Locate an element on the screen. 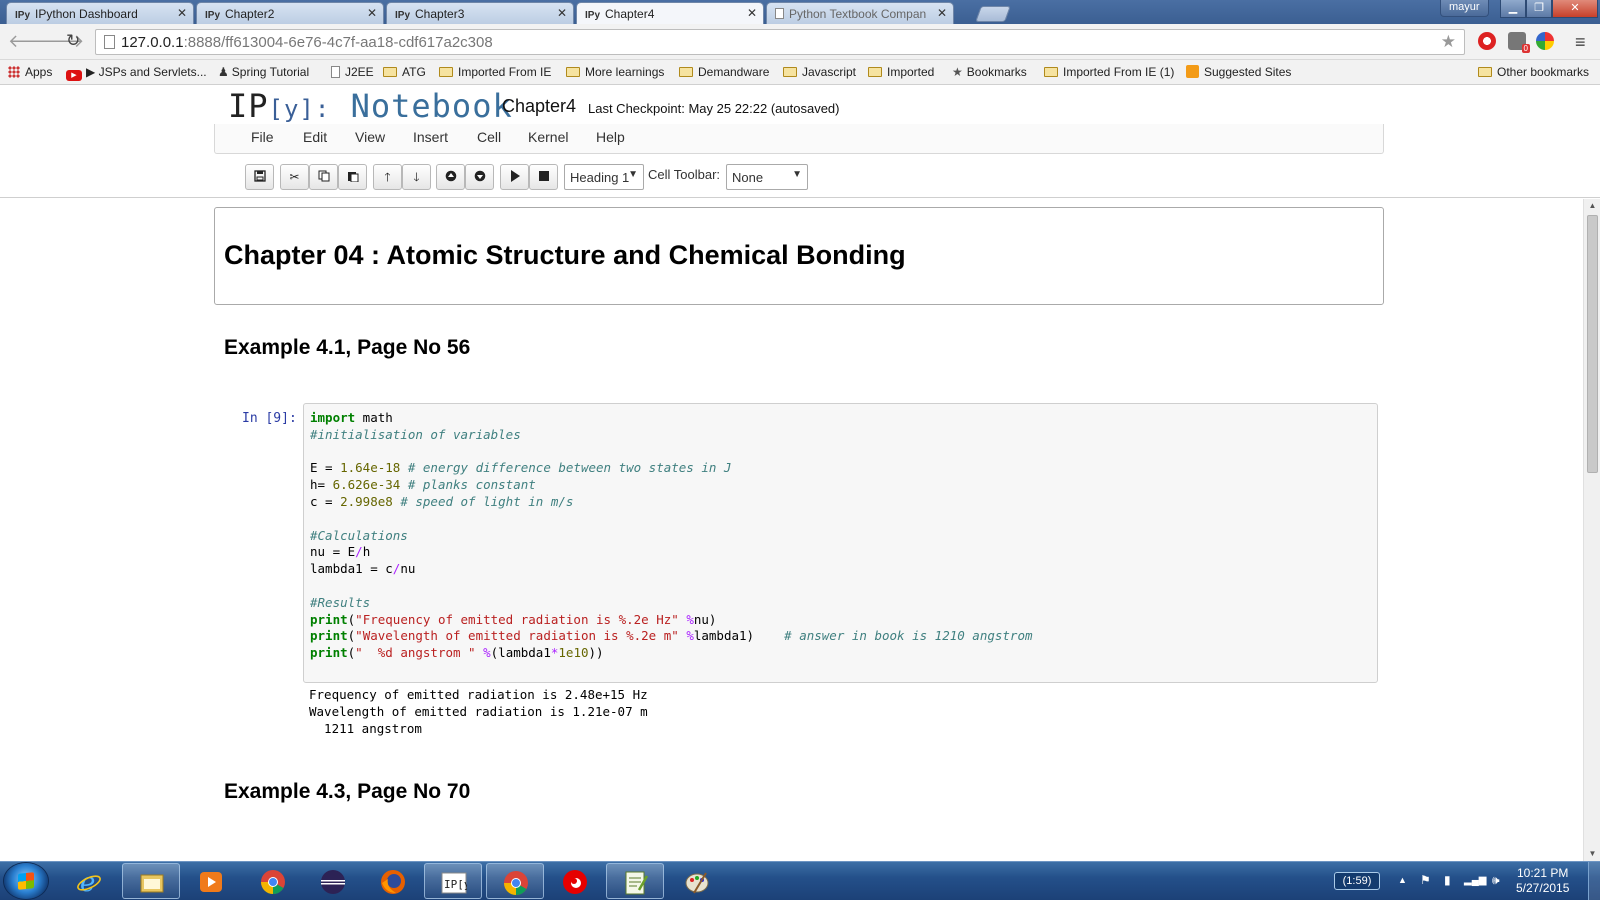 This screenshot has width=1600, height=900. bookmark-imported-from-ie: Imported From IE is located at coordinates (495, 72).